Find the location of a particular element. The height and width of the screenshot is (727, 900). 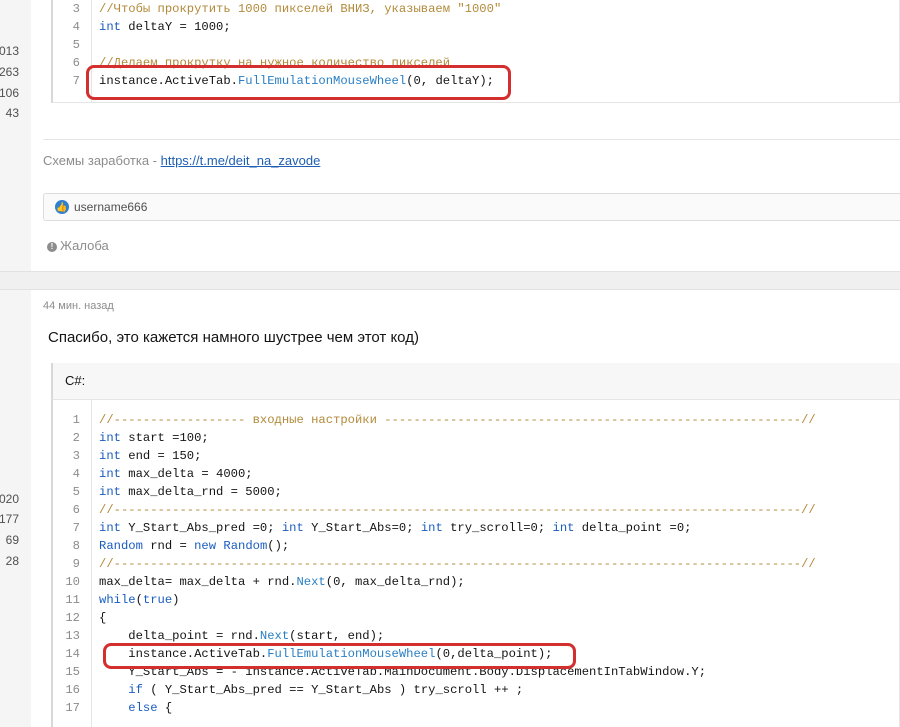

code-token: Y_Start_Abs_pred =0; is located at coordinates (201, 528).